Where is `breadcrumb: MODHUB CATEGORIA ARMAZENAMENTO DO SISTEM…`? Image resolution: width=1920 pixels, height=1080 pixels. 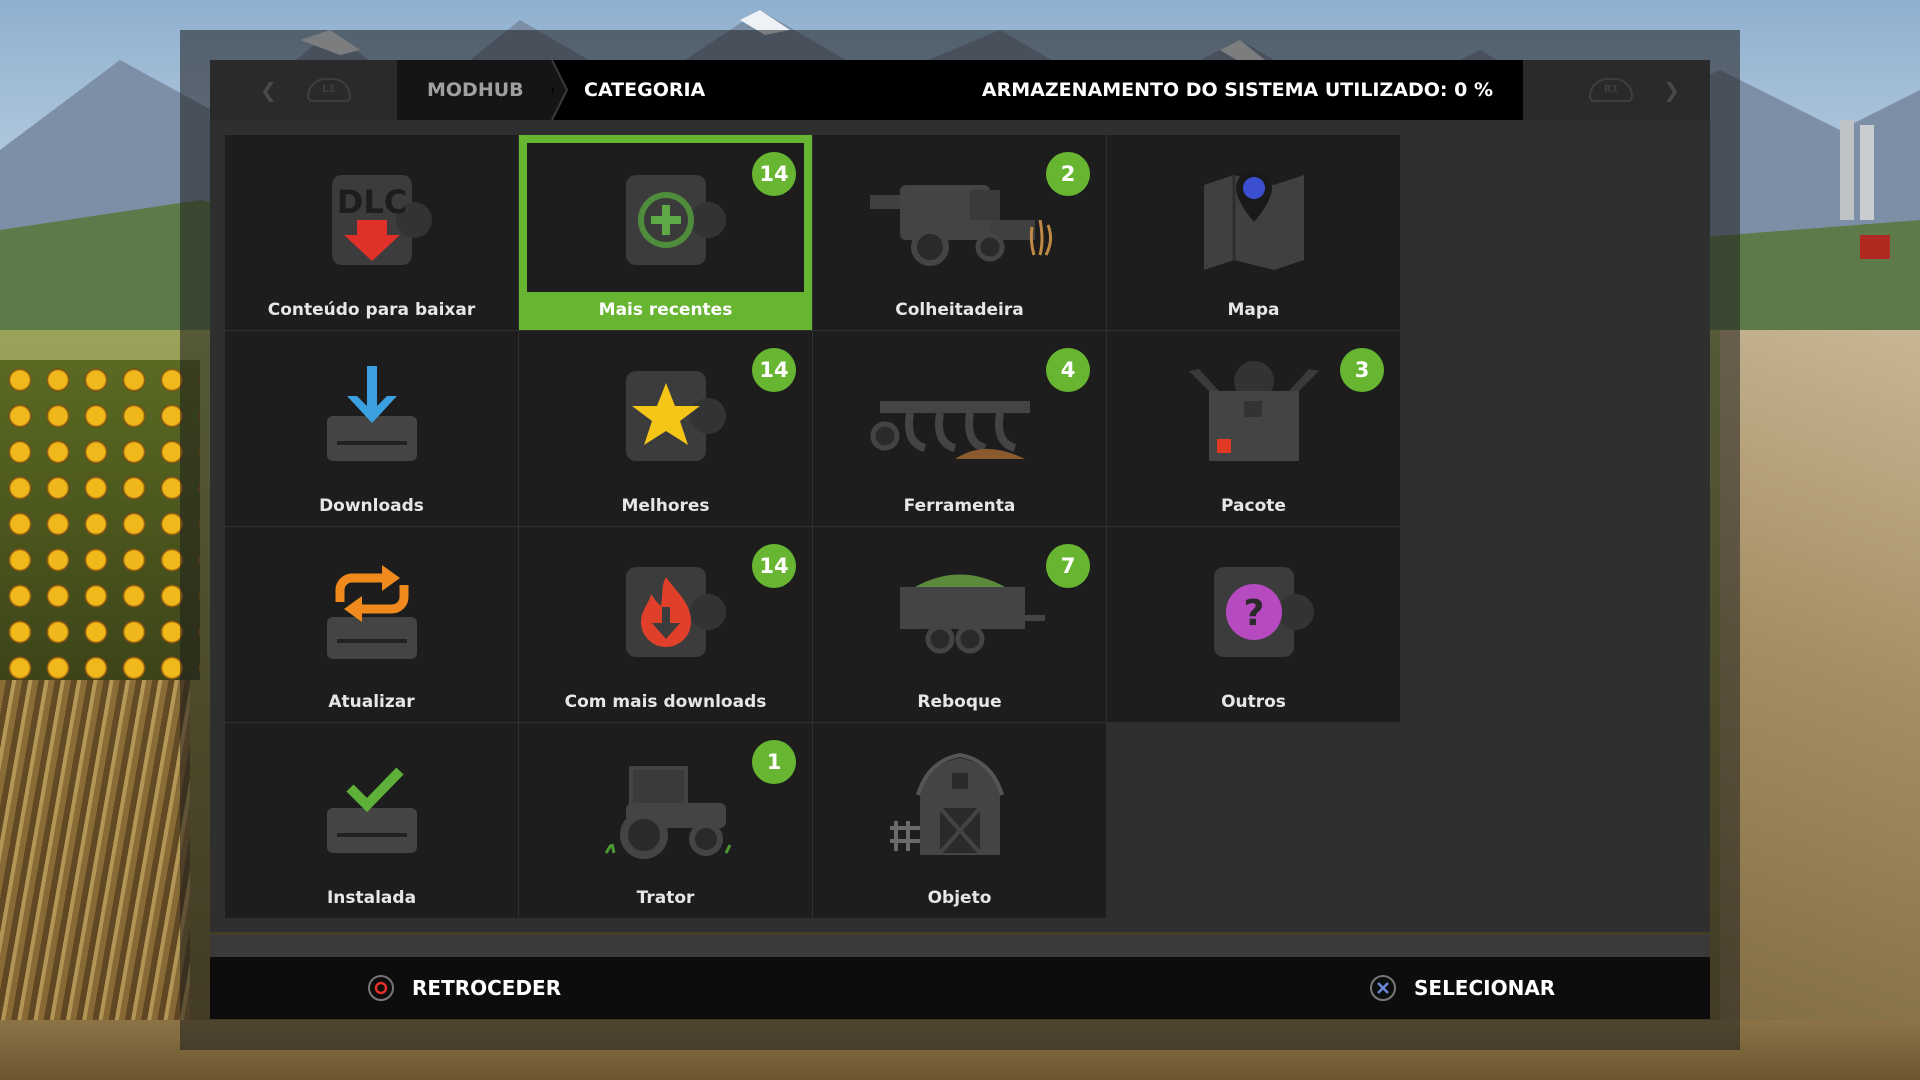 breadcrumb: MODHUB CATEGORIA ARMAZENAMENTO DO SISTEM… is located at coordinates (960, 90).